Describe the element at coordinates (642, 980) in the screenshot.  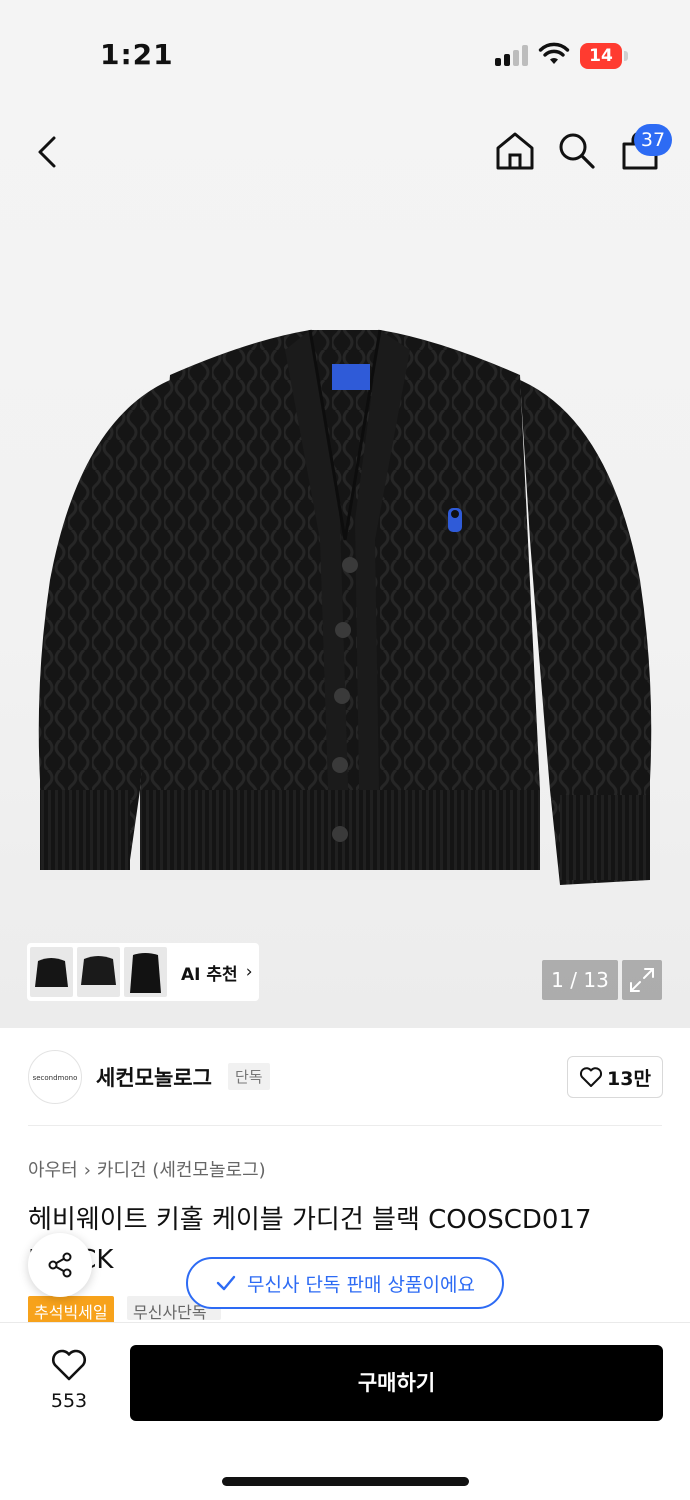
I see `expand-icon` at that location.